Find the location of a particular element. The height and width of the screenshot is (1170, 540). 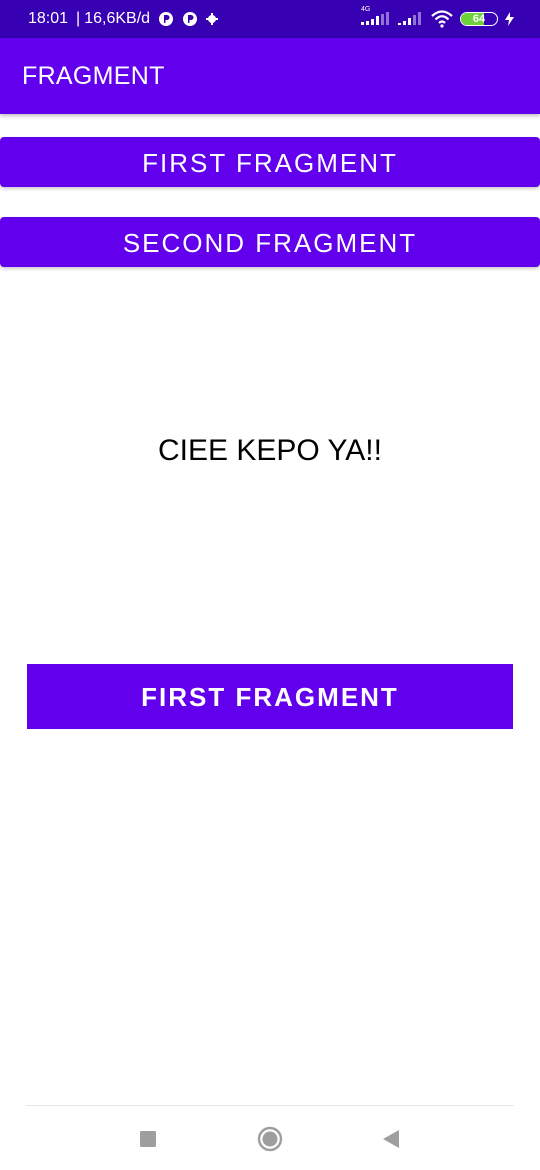

navigation-bar is located at coordinates (270, 1138).